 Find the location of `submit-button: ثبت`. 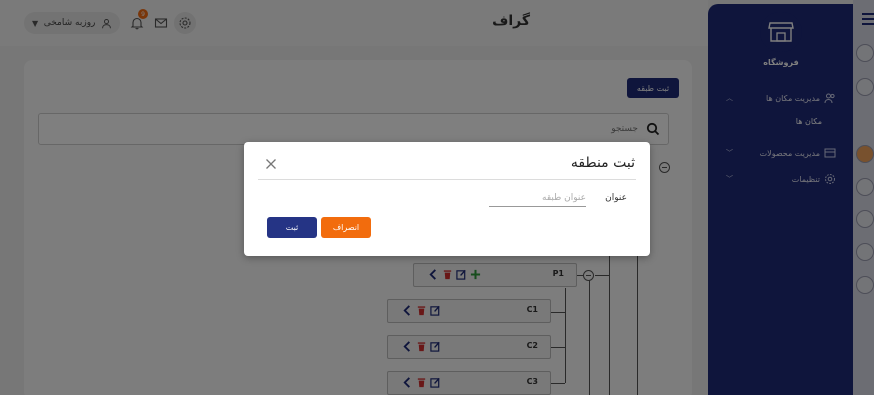

submit-button: ثبت is located at coordinates (292, 227).